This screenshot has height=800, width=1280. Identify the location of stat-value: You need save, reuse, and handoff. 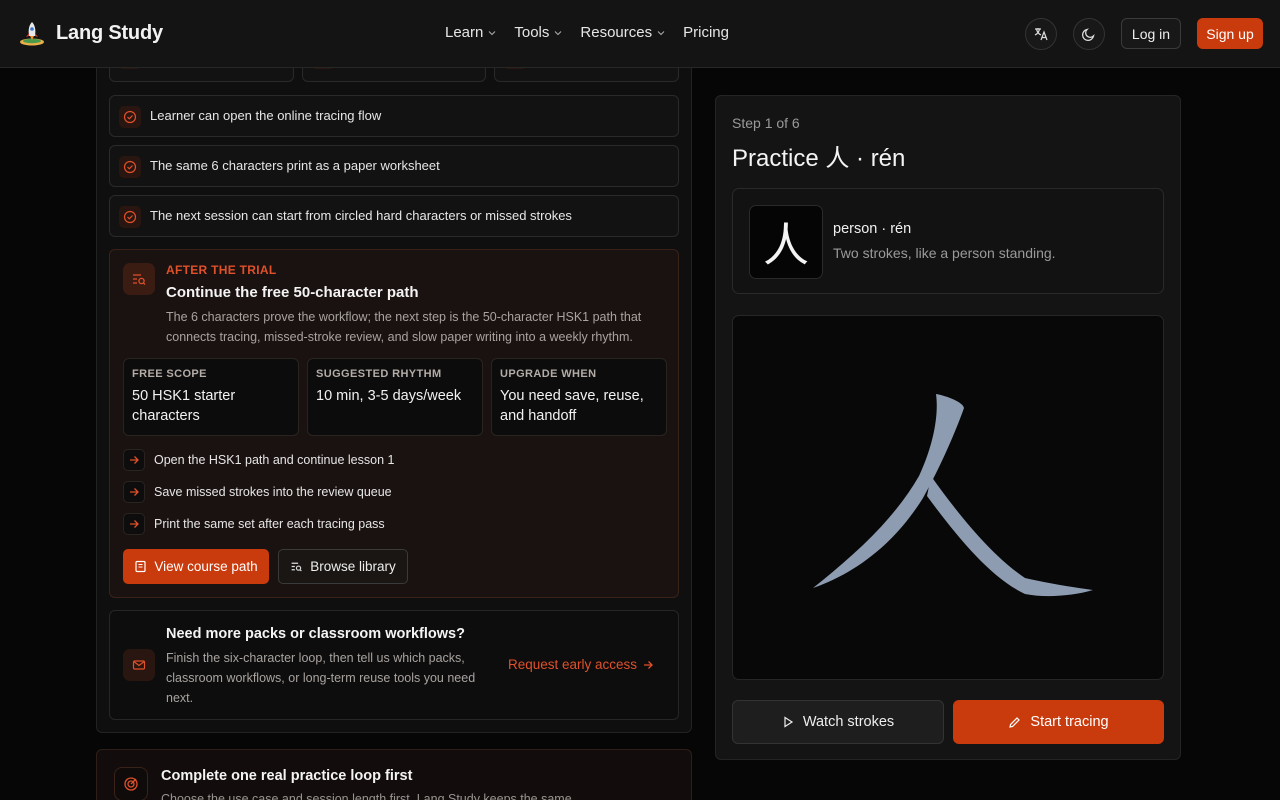
(572, 406).